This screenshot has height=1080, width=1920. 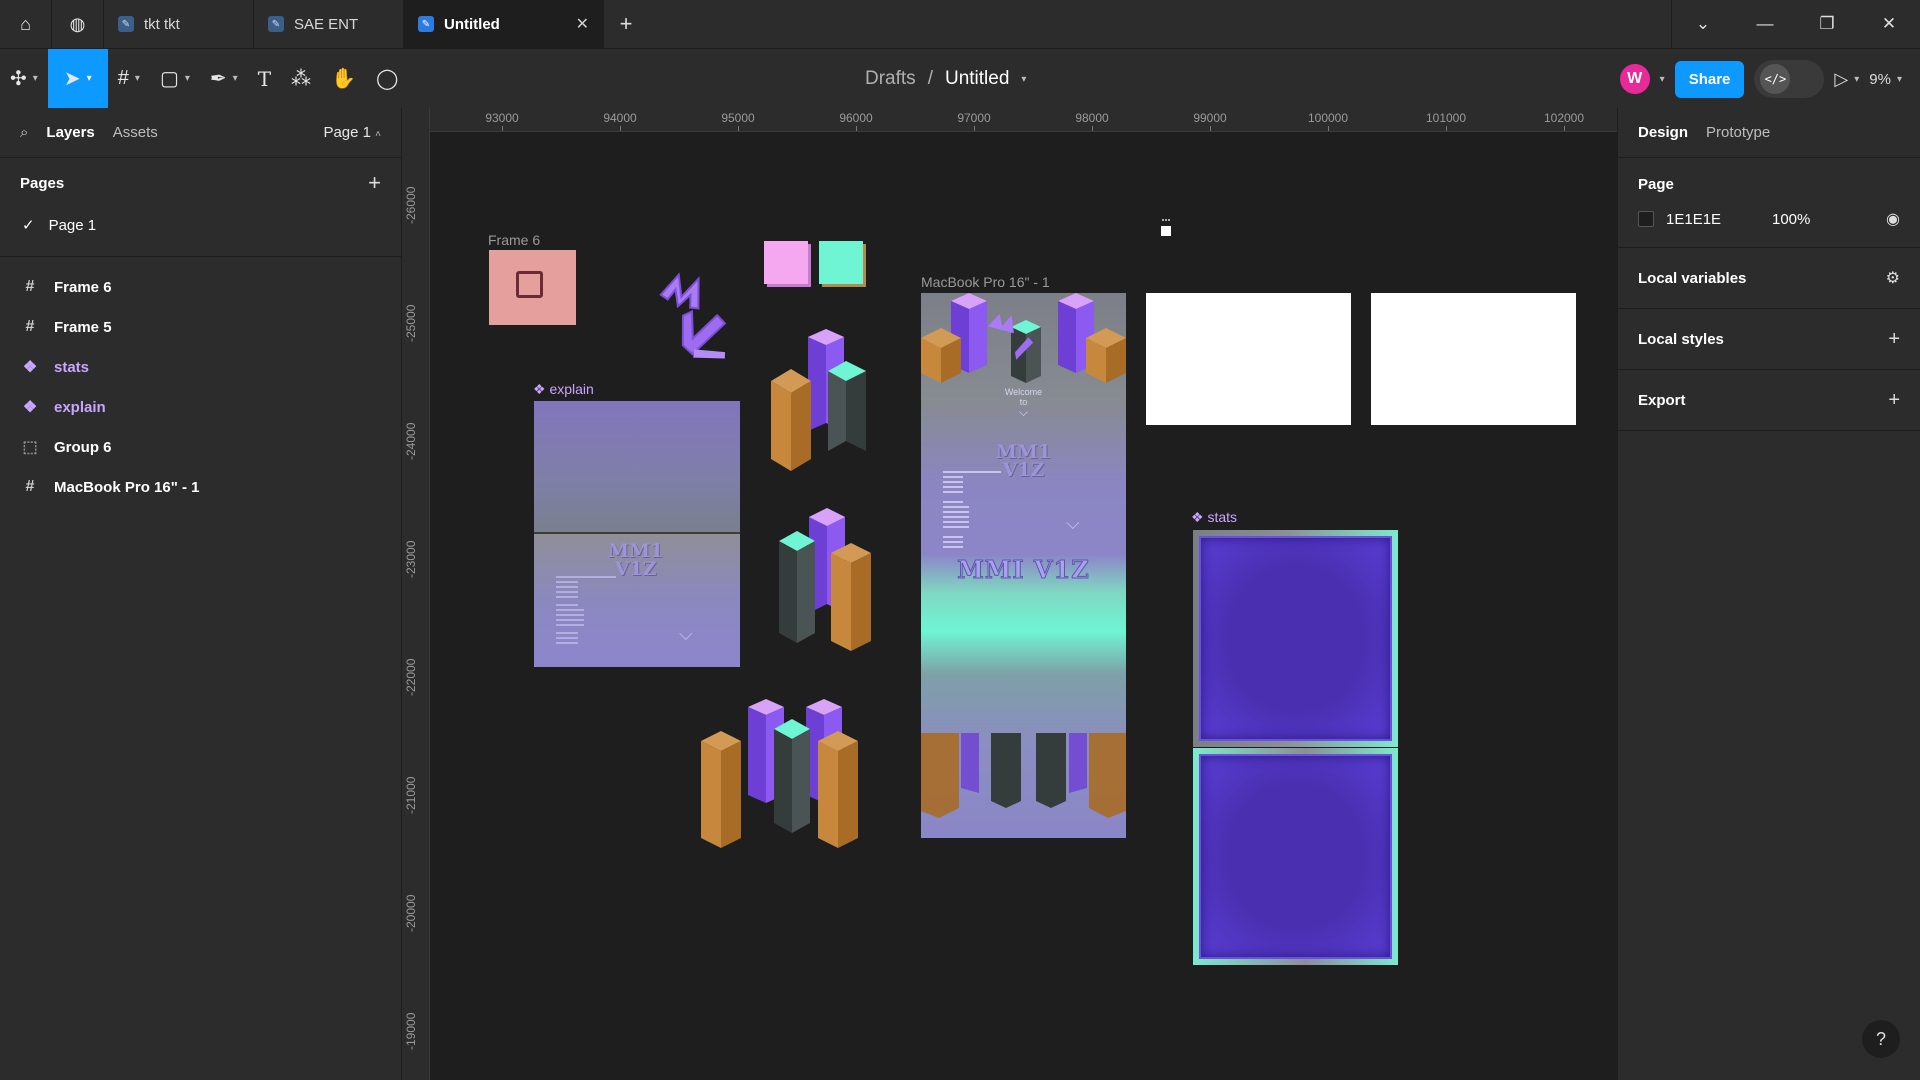 I want to click on export-row: Export +, so click(x=1769, y=400).